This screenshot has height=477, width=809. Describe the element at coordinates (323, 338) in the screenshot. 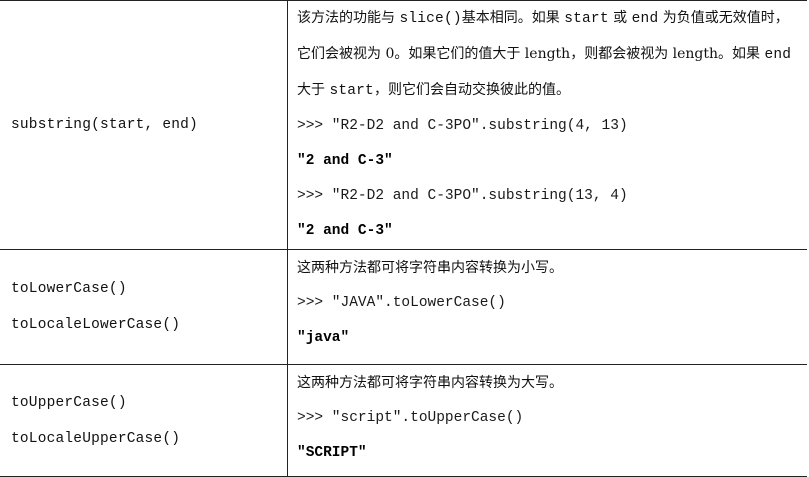

I see `example-result: "java"` at that location.